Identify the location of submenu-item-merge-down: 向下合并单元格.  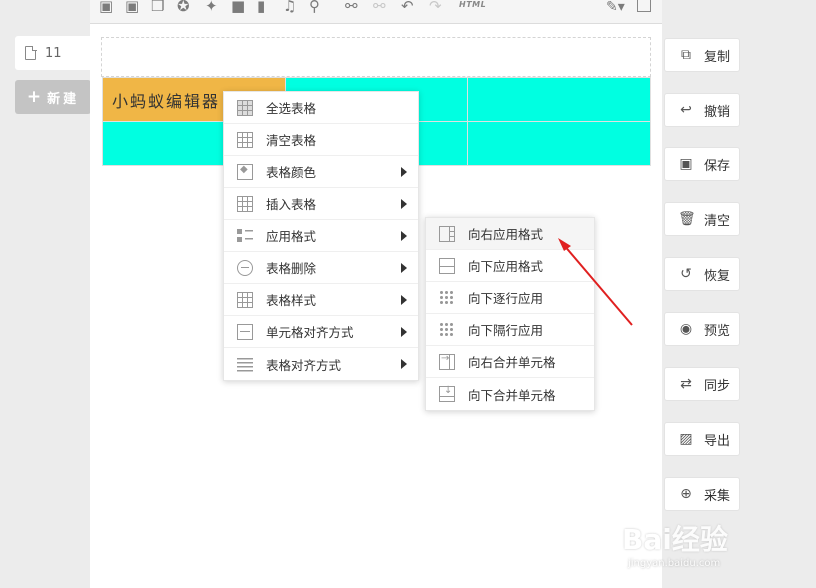
(510, 394).